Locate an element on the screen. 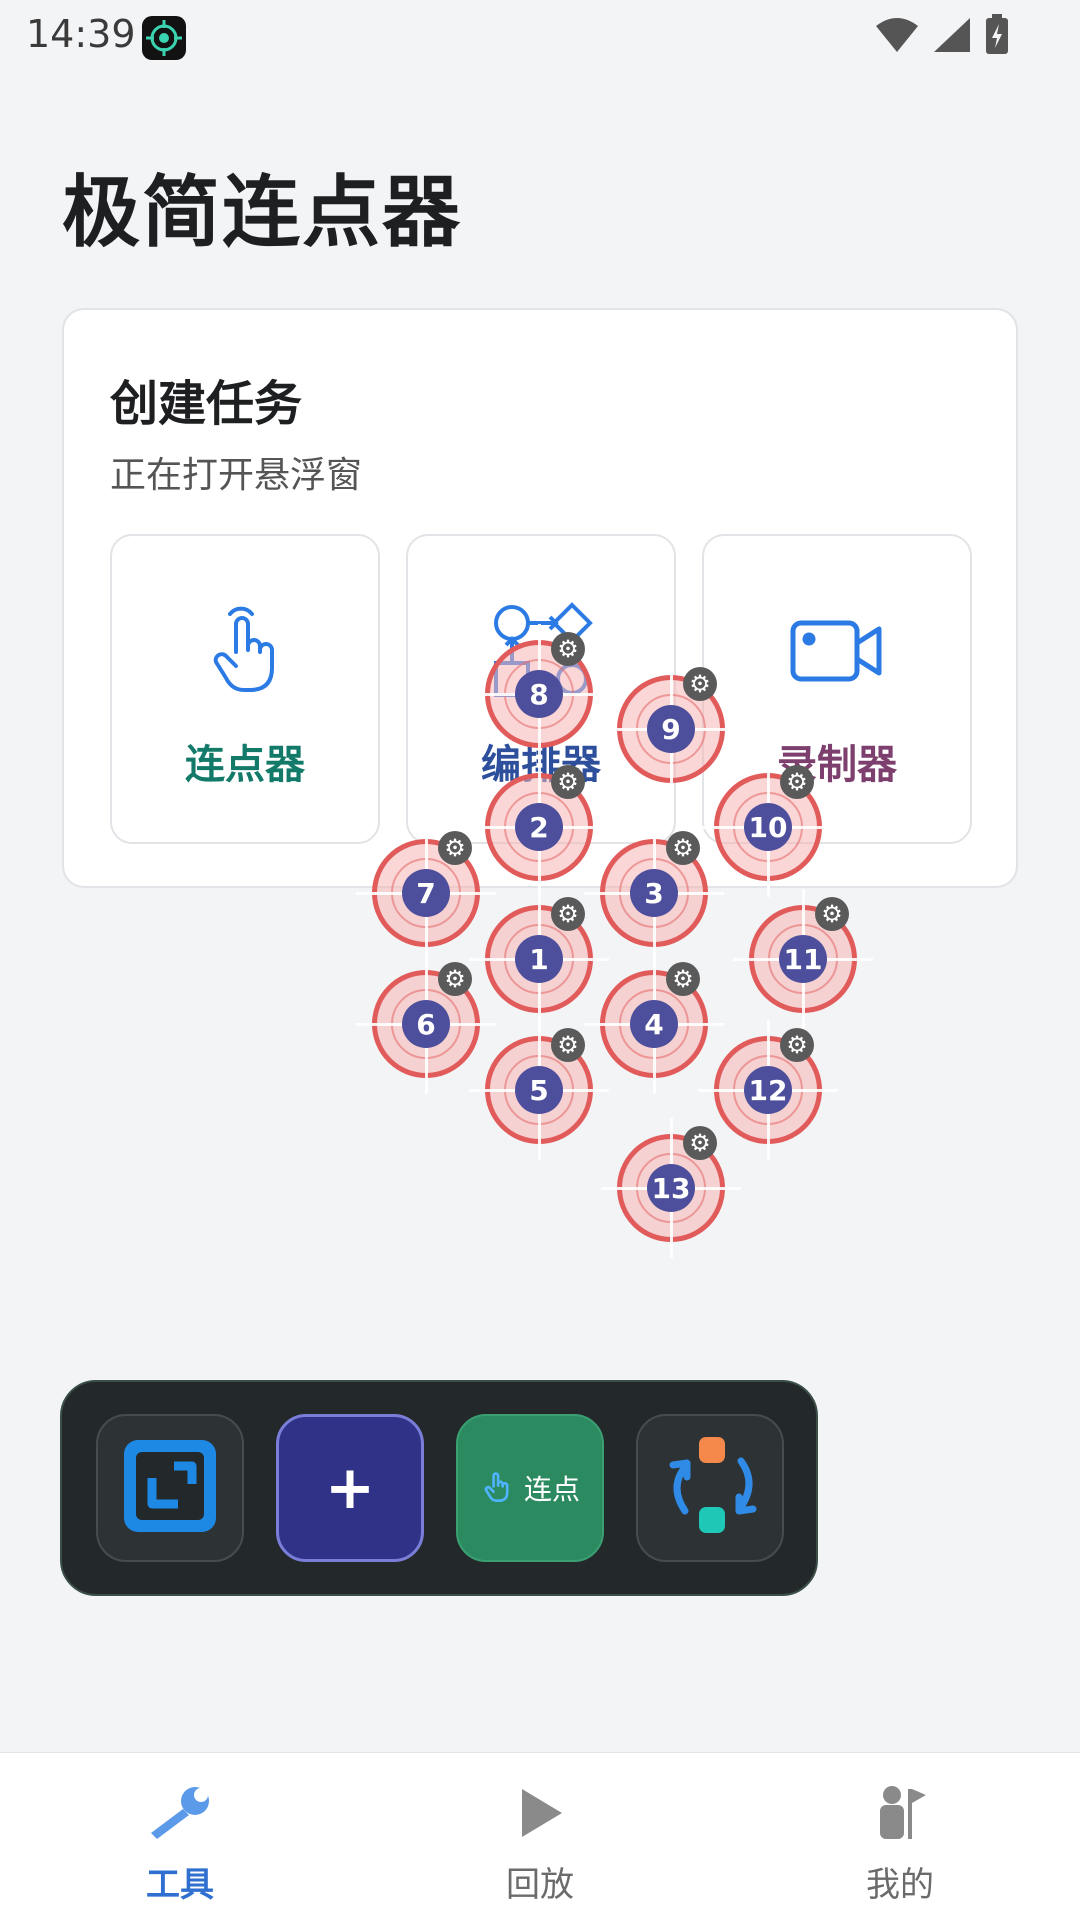  start-click-button: 连点 is located at coordinates (530, 1488).